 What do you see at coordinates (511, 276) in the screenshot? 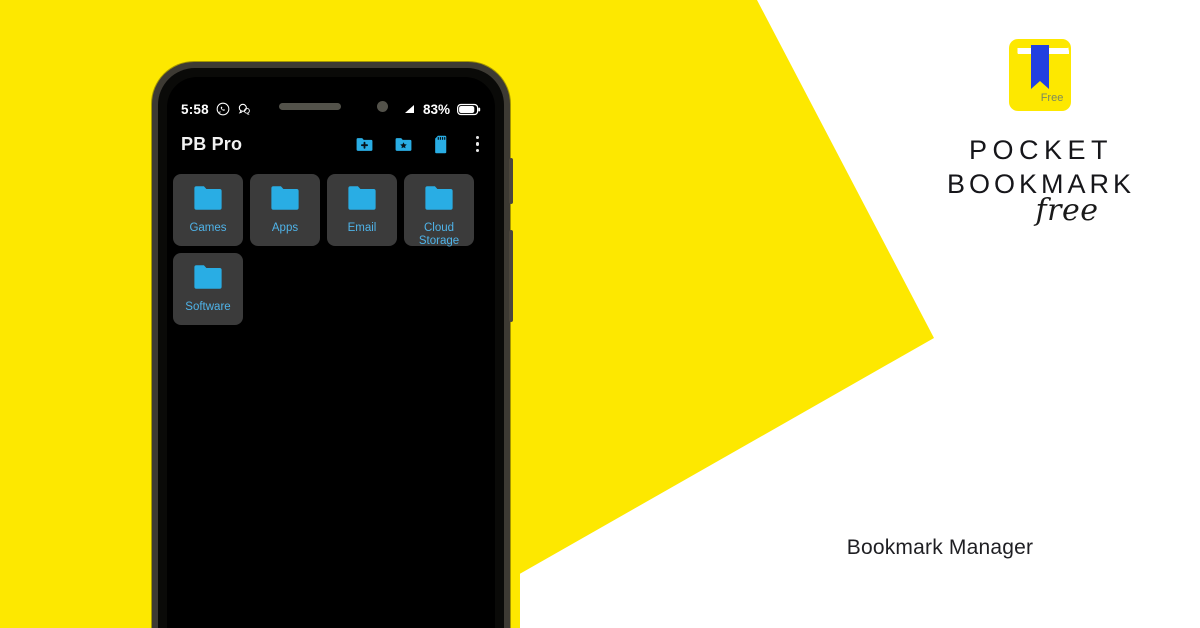
I see `power-button` at bounding box center [511, 276].